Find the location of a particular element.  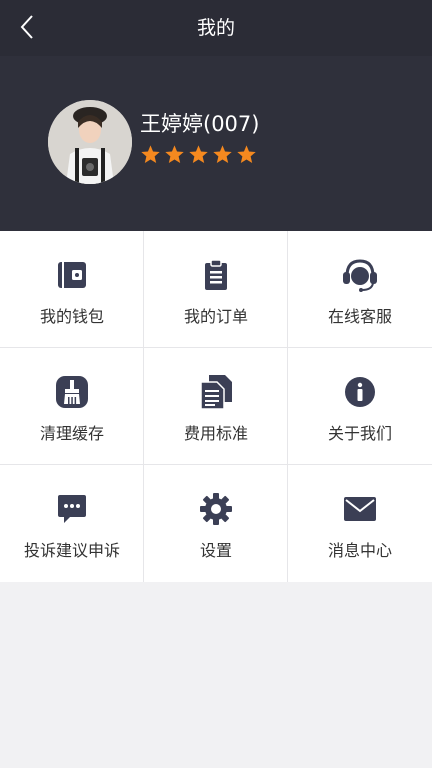

menu-item-messages: 消息中心 is located at coordinates (360, 523).